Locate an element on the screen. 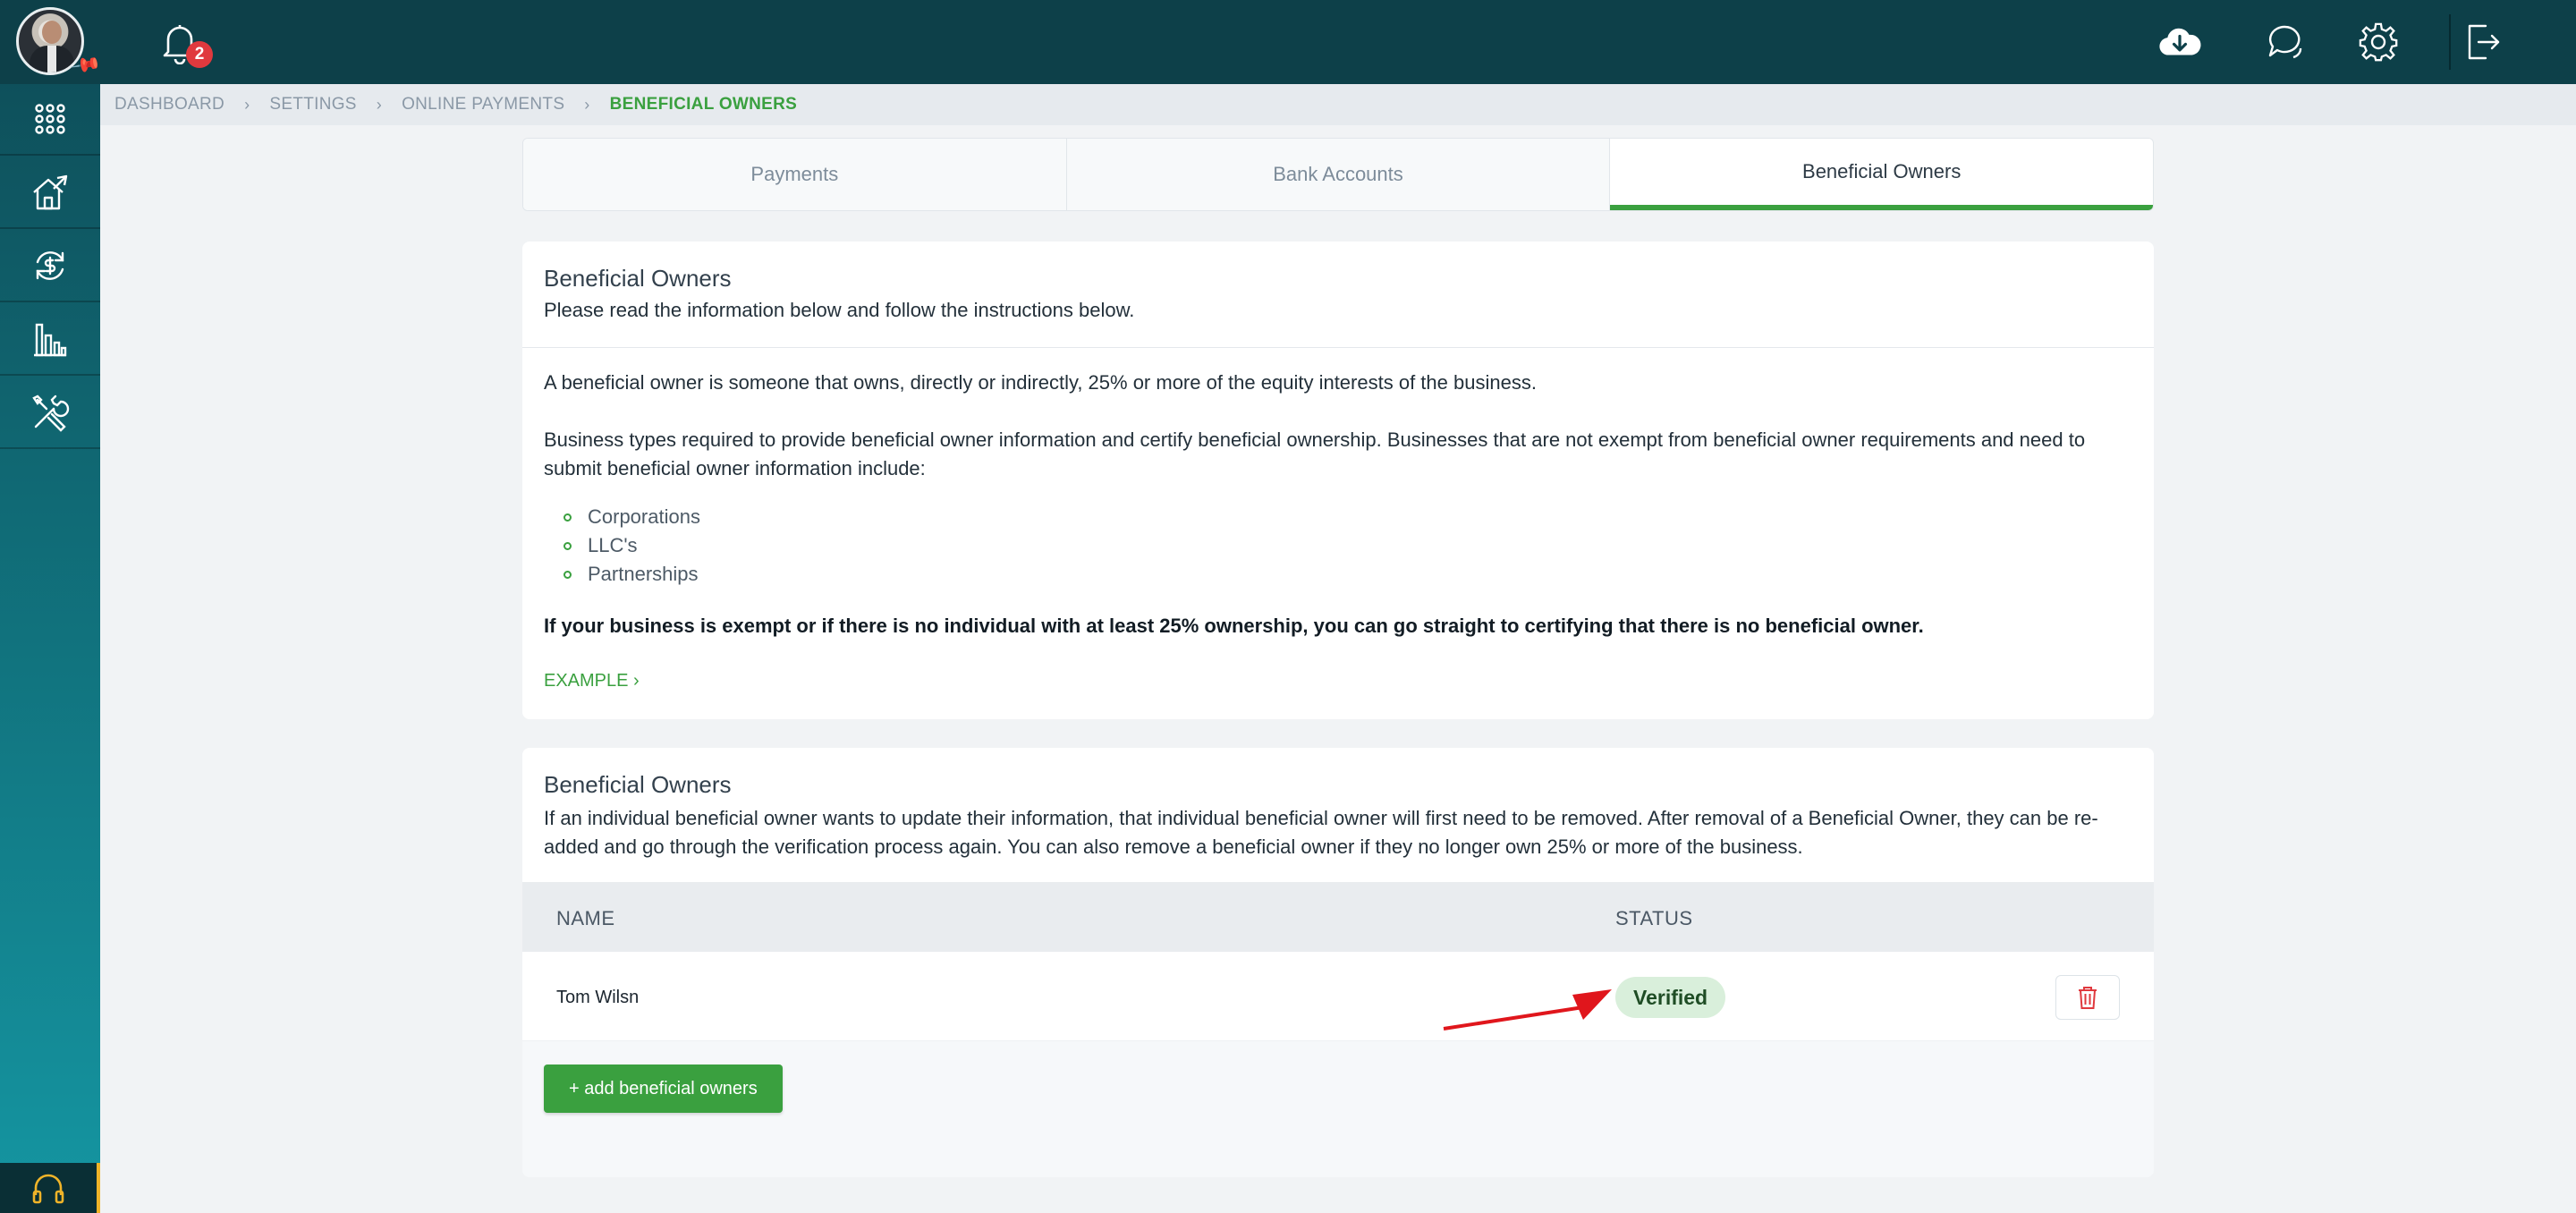 The image size is (2576, 1213). logout-button is located at coordinates (2482, 42).